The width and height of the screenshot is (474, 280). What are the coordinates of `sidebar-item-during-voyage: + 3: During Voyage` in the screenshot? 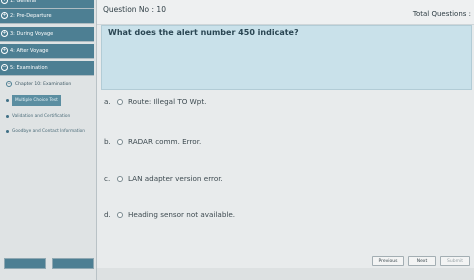 It's located at (47, 34).